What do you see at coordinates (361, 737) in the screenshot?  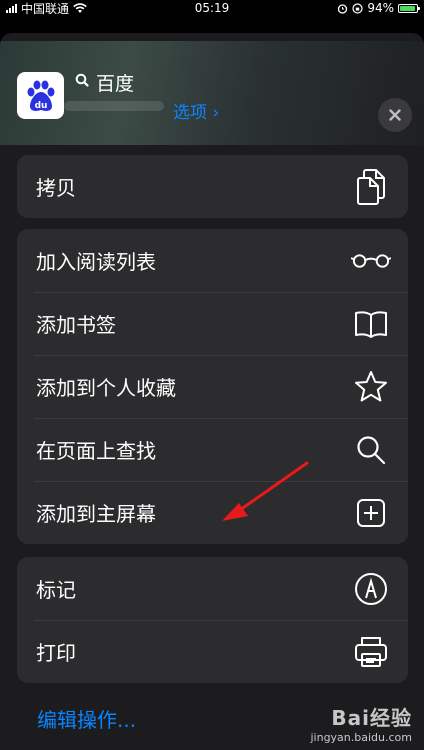 I see `watermark-url: jingyan.baidu.com` at bounding box center [361, 737].